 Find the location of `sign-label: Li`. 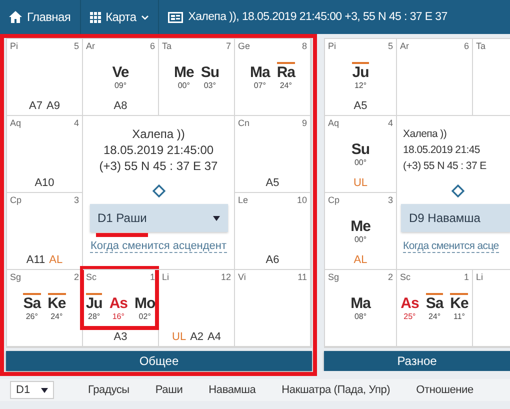

sign-label: Li is located at coordinates (166, 277).